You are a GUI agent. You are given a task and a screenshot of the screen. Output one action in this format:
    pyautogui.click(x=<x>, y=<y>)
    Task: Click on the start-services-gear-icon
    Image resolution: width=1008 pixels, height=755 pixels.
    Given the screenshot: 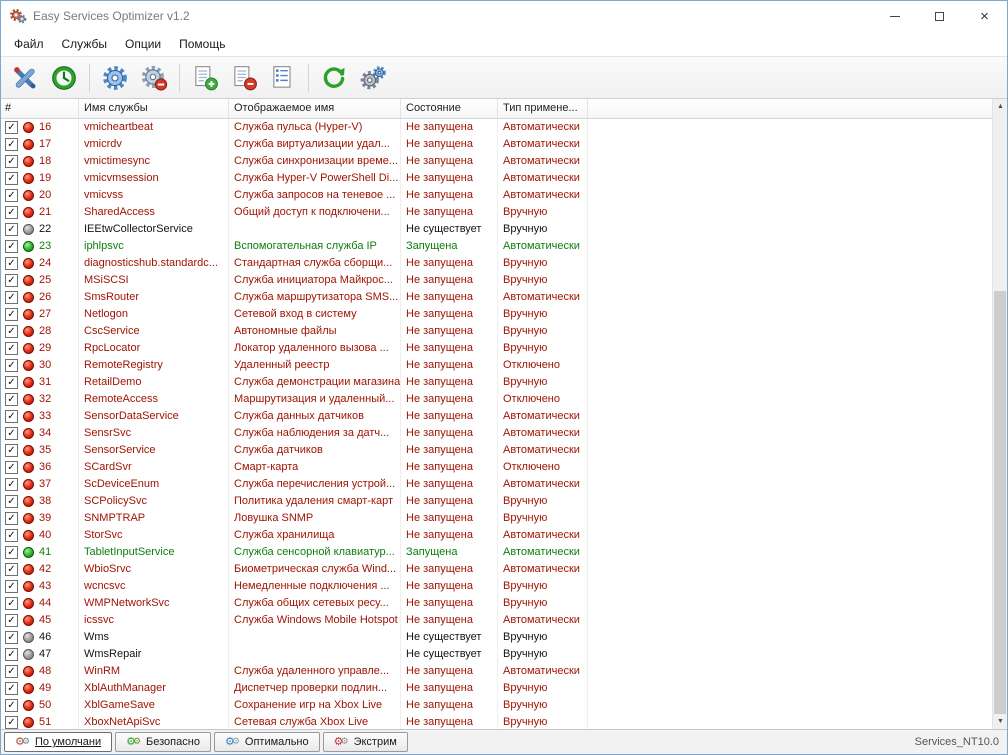 What is the action you would take?
    pyautogui.click(x=115, y=78)
    